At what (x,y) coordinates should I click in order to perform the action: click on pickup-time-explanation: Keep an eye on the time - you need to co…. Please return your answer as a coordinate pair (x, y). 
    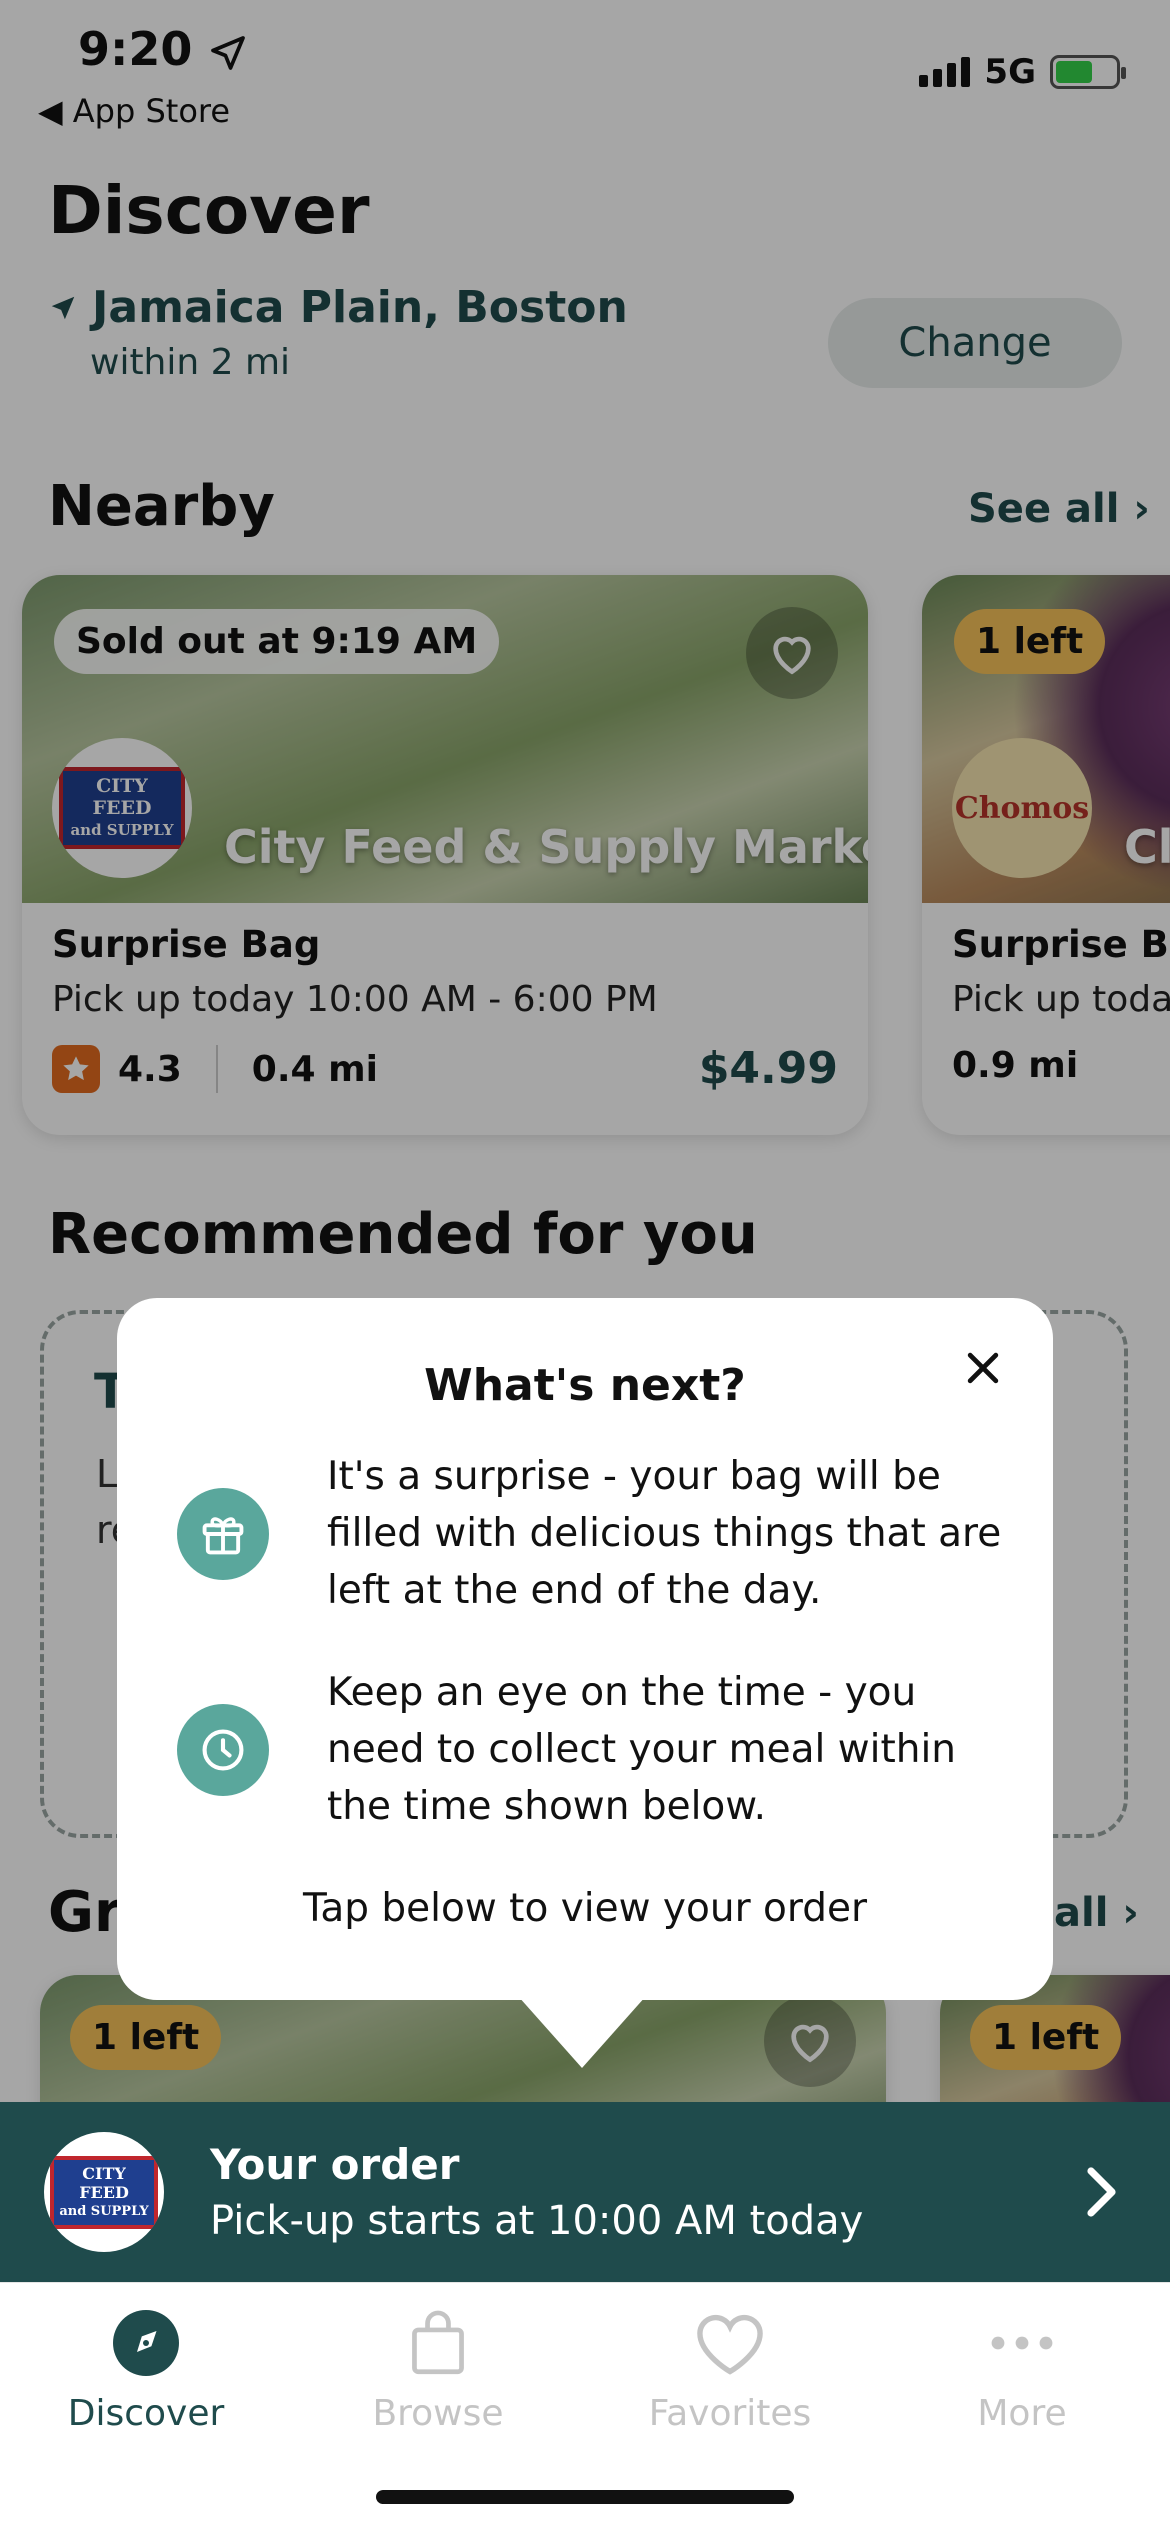
    Looking at the image, I should click on (642, 1749).